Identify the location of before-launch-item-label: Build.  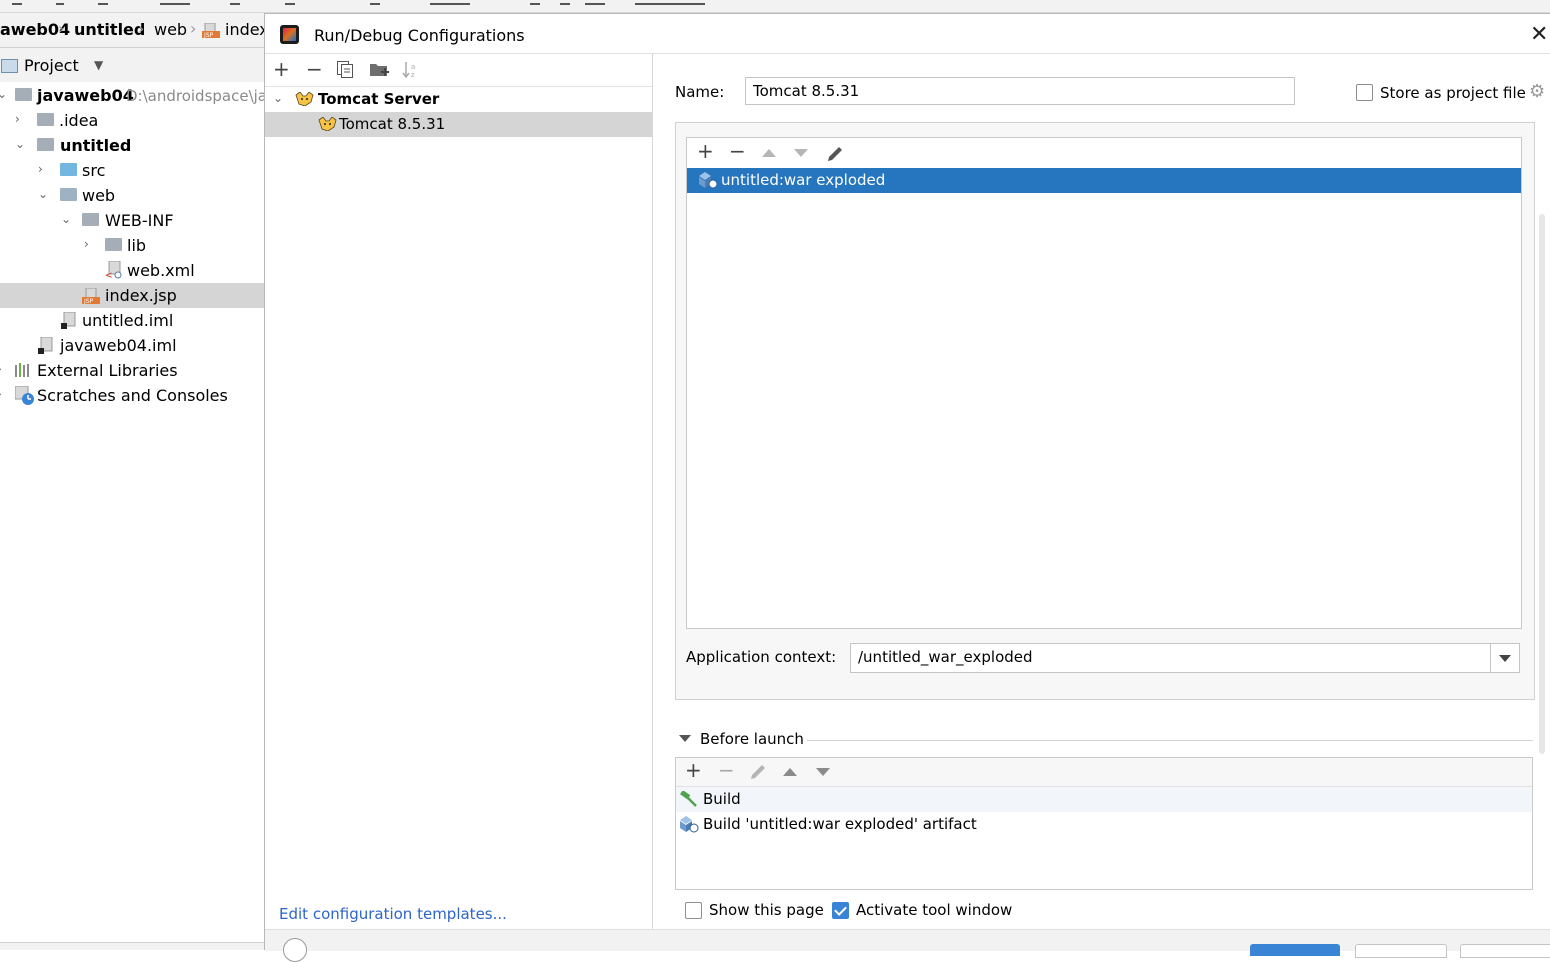
(722, 799).